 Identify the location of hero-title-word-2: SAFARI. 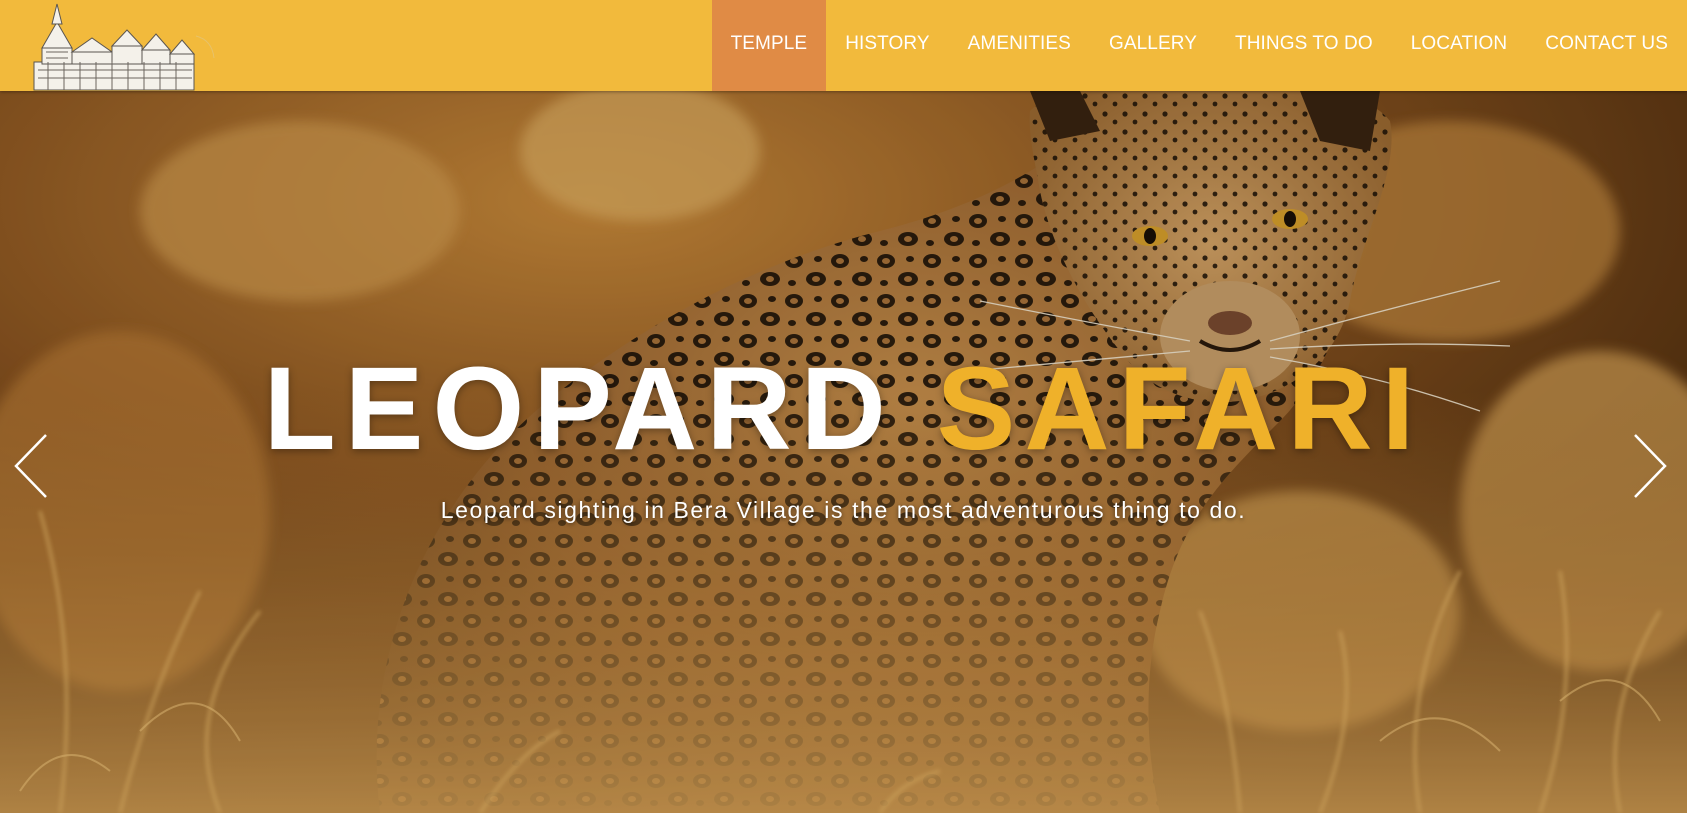
(1180, 409).